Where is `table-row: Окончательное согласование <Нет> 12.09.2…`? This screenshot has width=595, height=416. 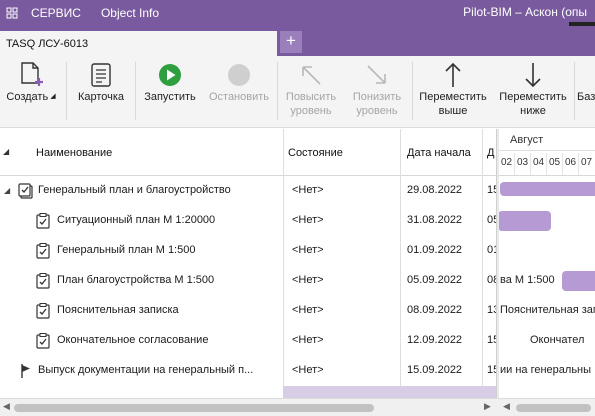 table-row: Окончательное согласование <Нет> 12.09.2… is located at coordinates (249, 341).